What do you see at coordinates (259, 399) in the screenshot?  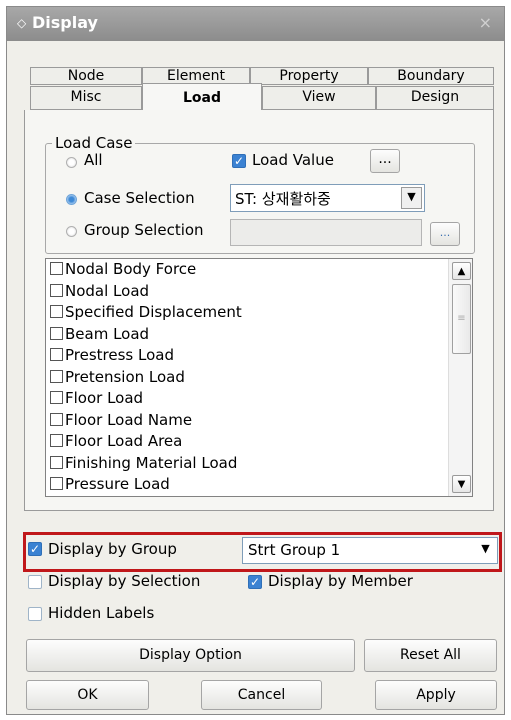 I see `list-item: Floor Load` at bounding box center [259, 399].